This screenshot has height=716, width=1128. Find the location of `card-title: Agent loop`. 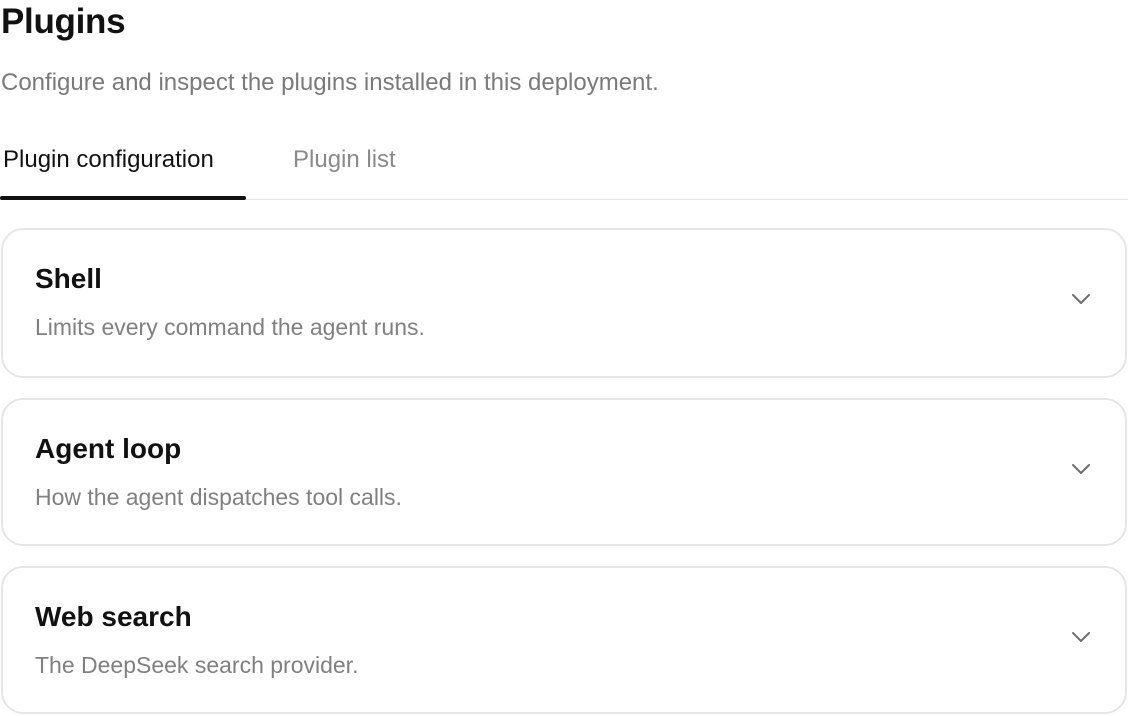

card-title: Agent loop is located at coordinates (108, 448).